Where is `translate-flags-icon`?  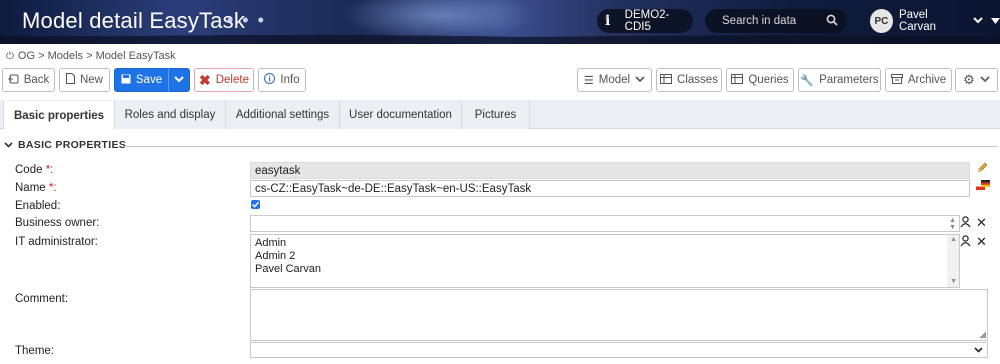
translate-flags-icon is located at coordinates (983, 187).